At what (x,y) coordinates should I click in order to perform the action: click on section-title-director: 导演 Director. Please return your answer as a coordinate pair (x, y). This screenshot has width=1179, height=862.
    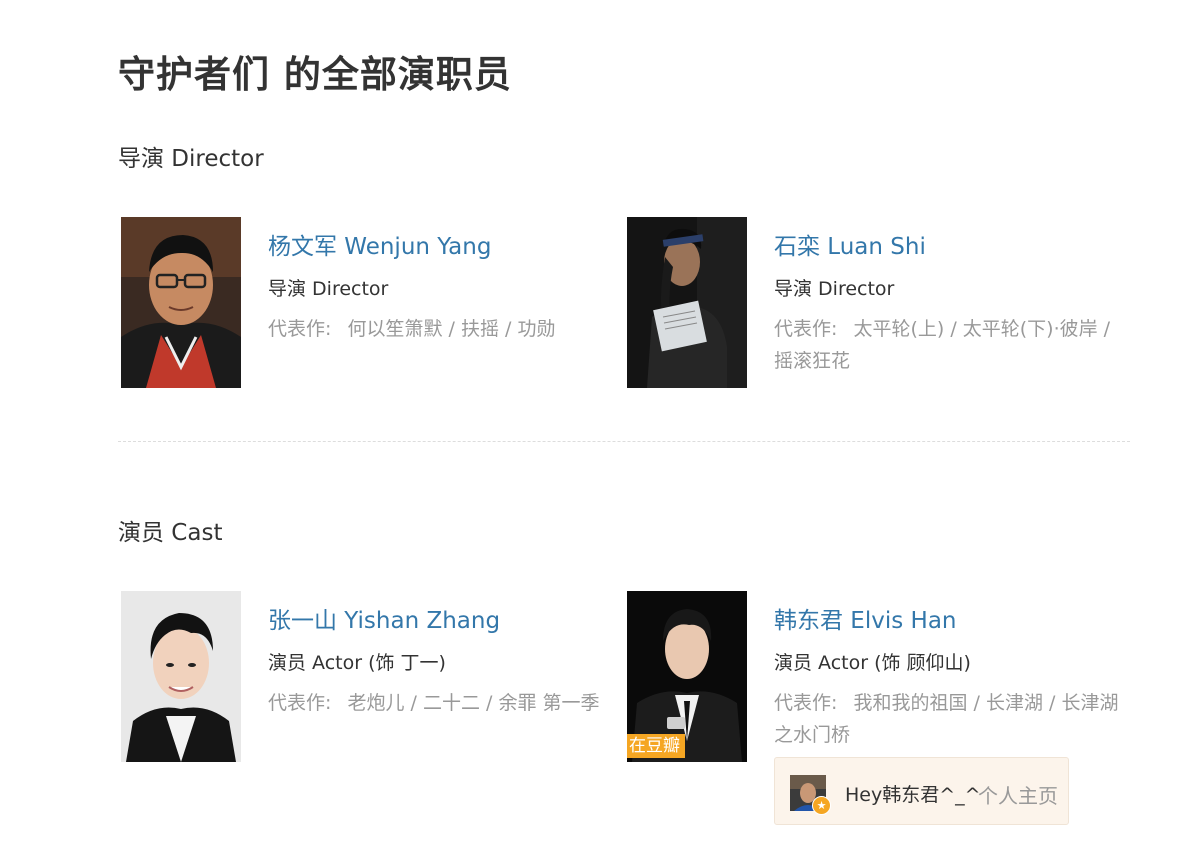
    Looking at the image, I should click on (191, 159).